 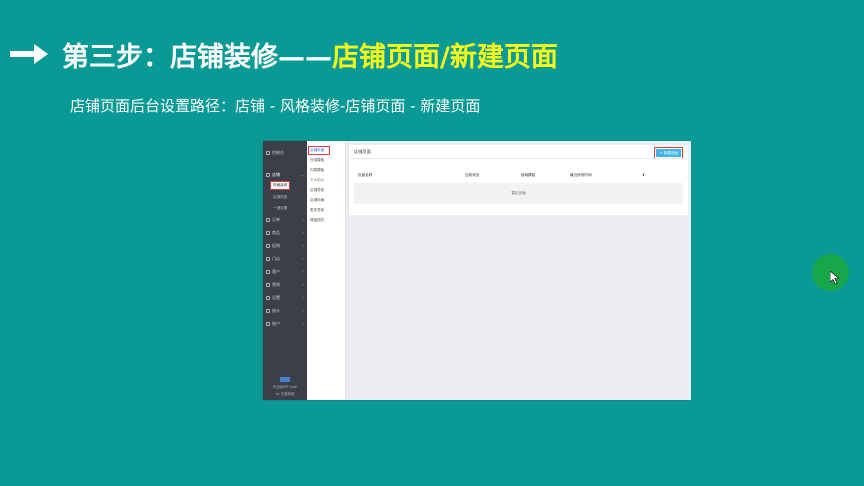 What do you see at coordinates (276, 297) in the screenshot?
I see `sidebar-item-label: 设置` at bounding box center [276, 297].